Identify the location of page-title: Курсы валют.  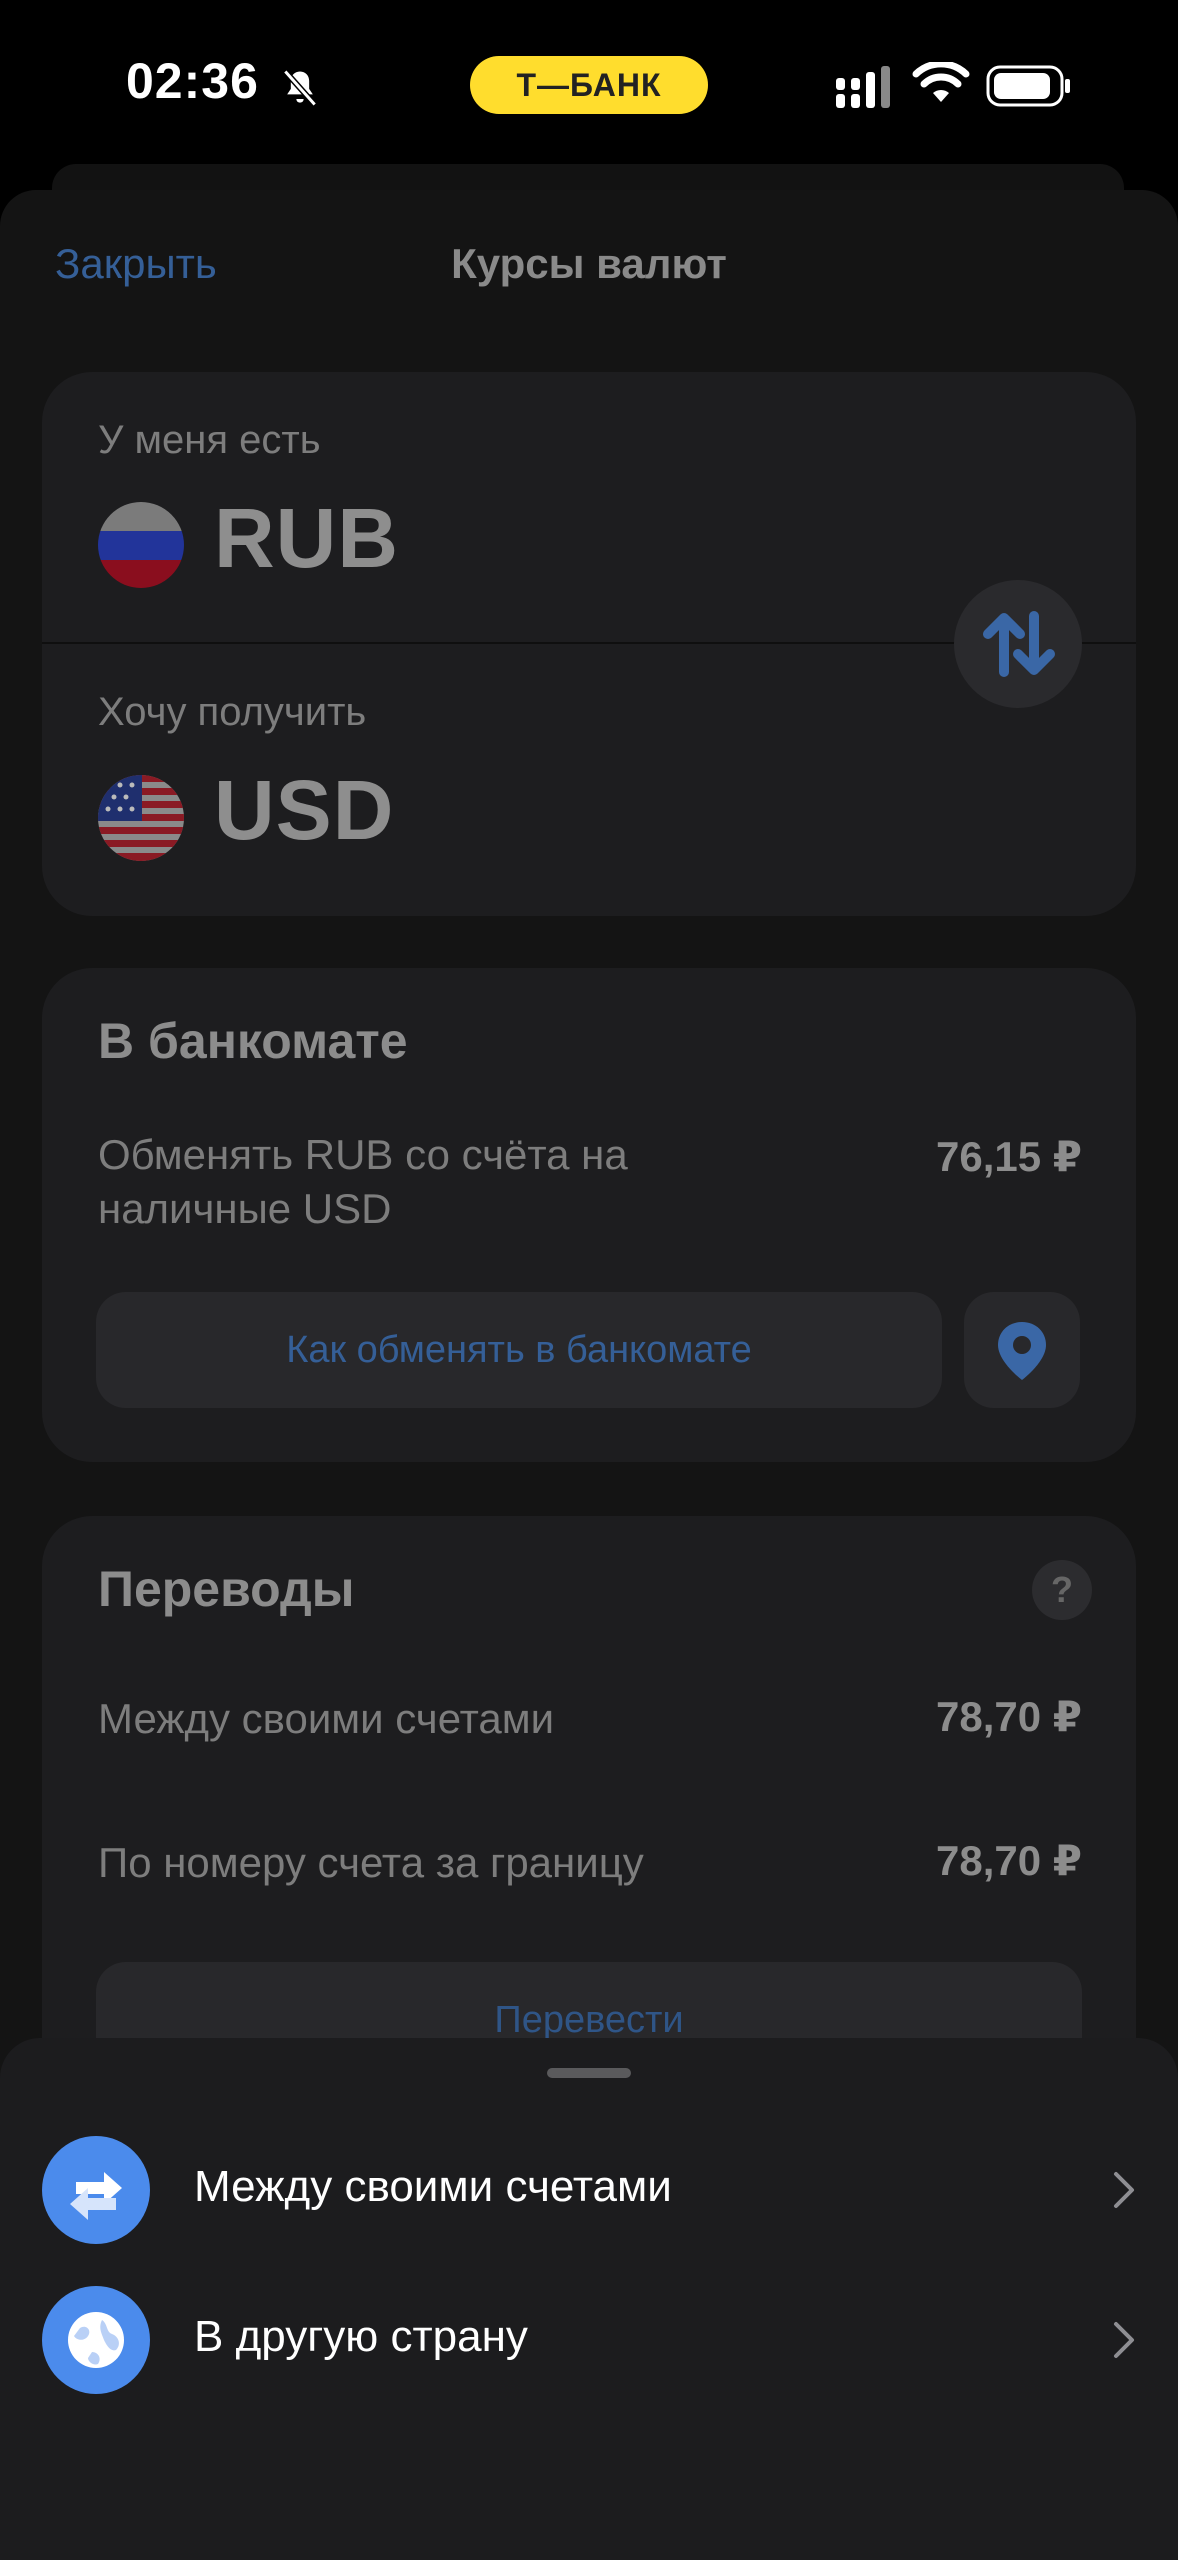
(589, 263).